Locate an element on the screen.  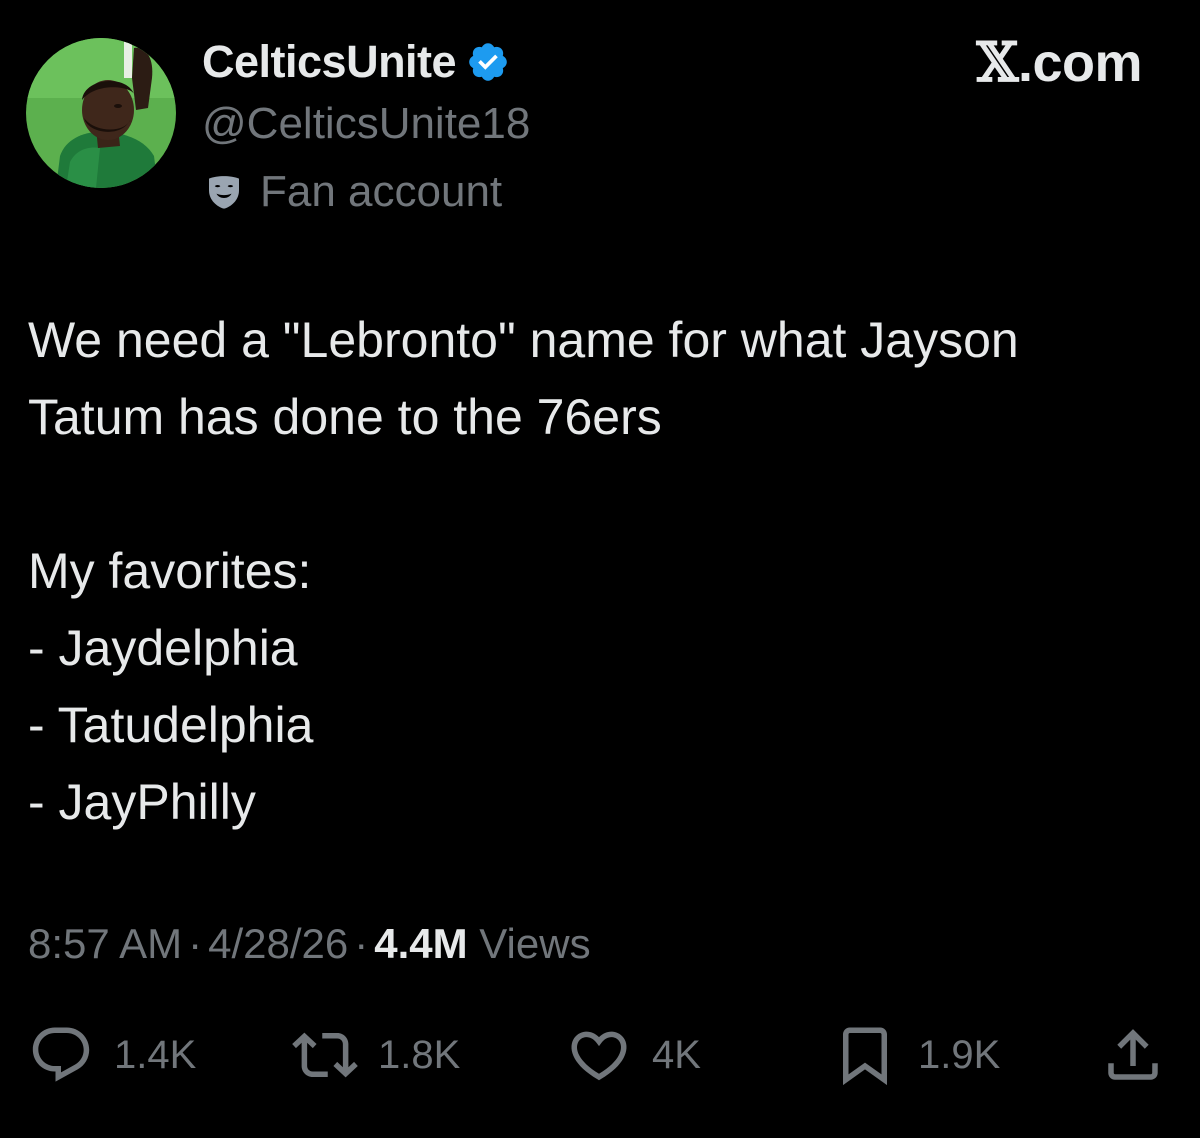
display-name: CelticsUnite is located at coordinates (329, 62).